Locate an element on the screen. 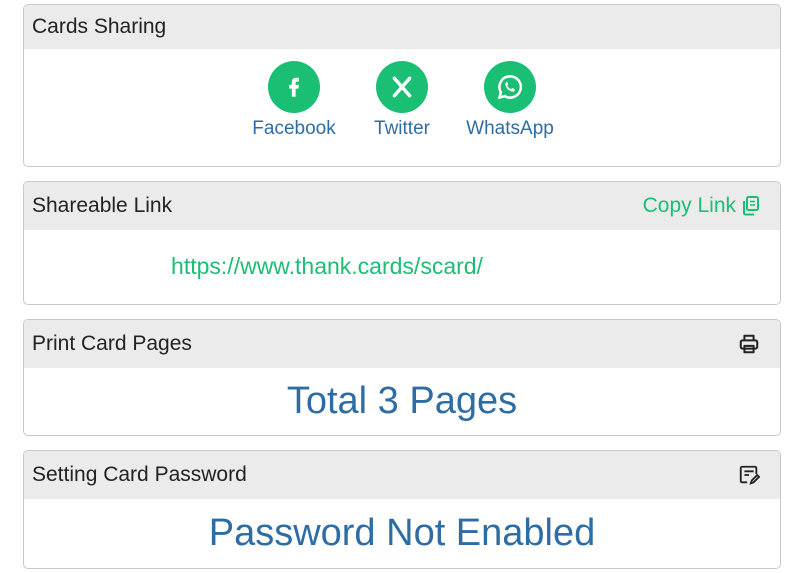 Image resolution: width=800 pixels, height=573 pixels. total-pages-text: Total 3 Pages is located at coordinates (402, 400).